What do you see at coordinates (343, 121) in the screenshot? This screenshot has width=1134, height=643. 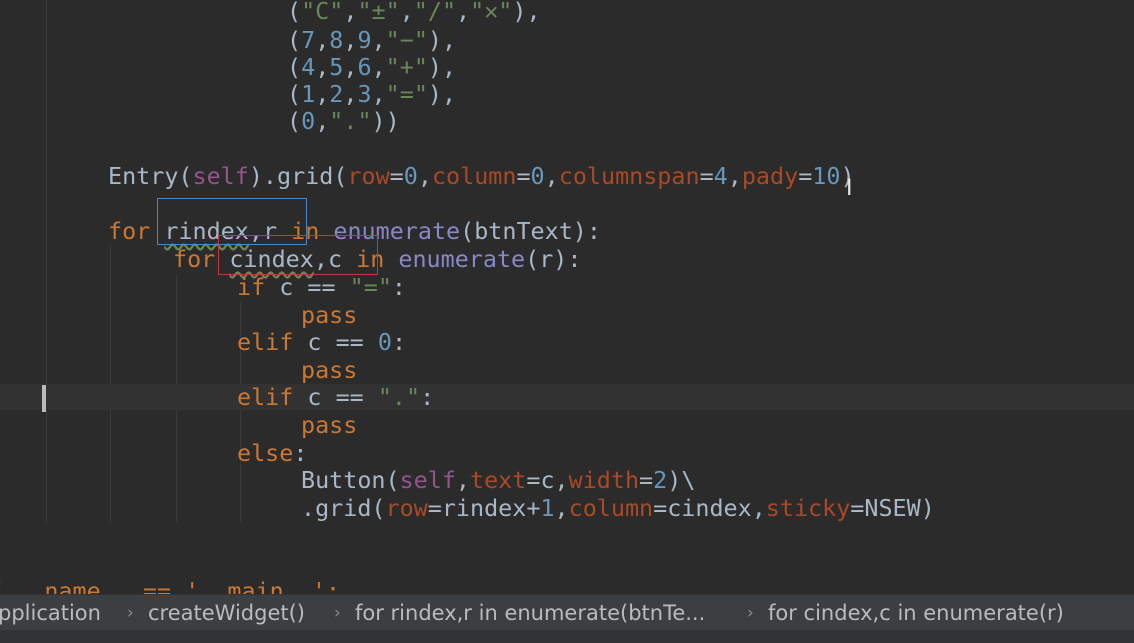 I see `code-line-5: (0,"."))` at bounding box center [343, 121].